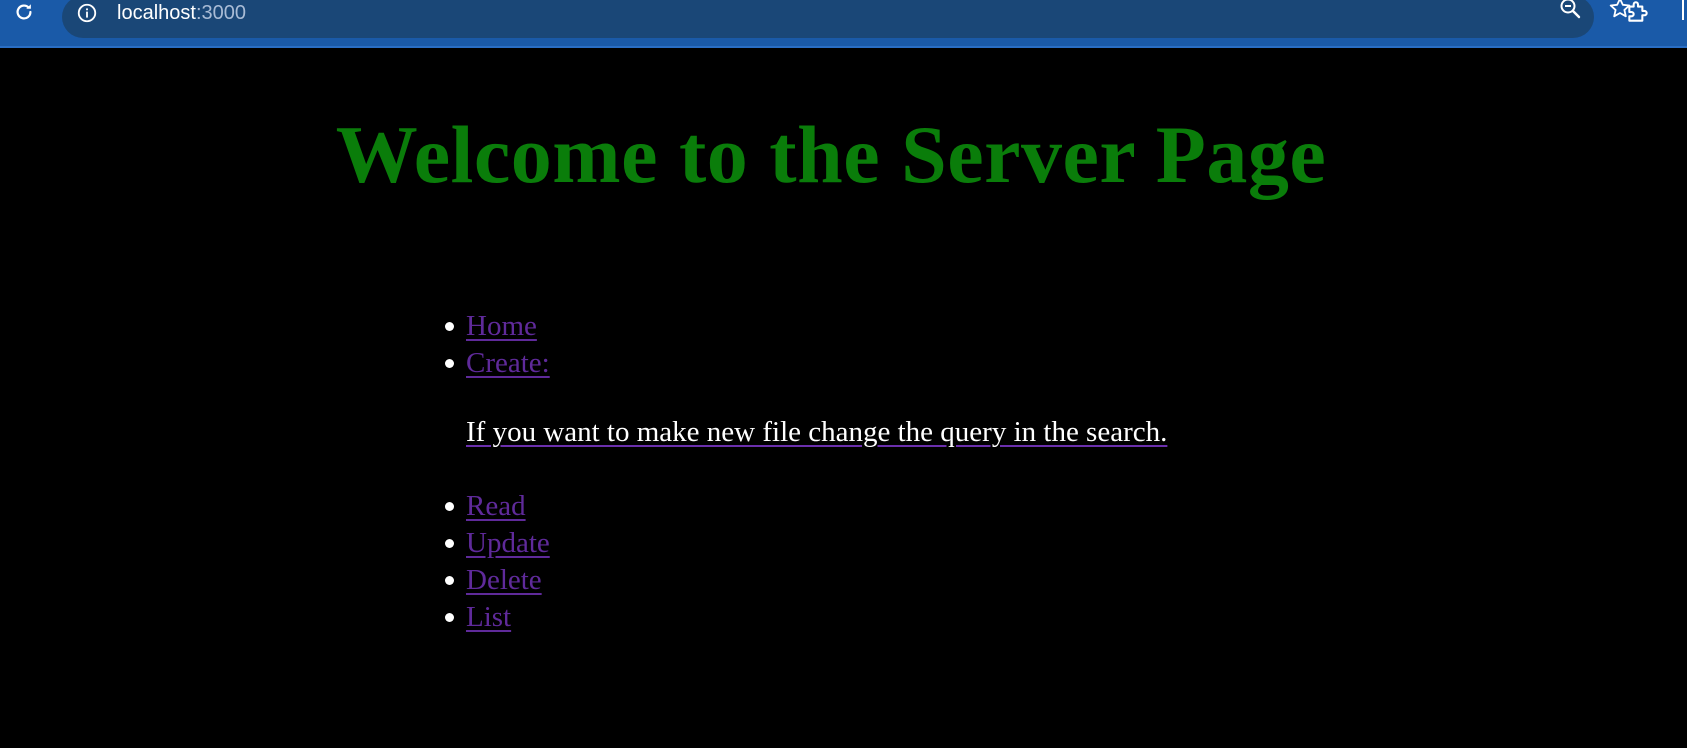 Image resolution: width=1687 pixels, height=748 pixels. I want to click on home-link: Home, so click(501, 326).